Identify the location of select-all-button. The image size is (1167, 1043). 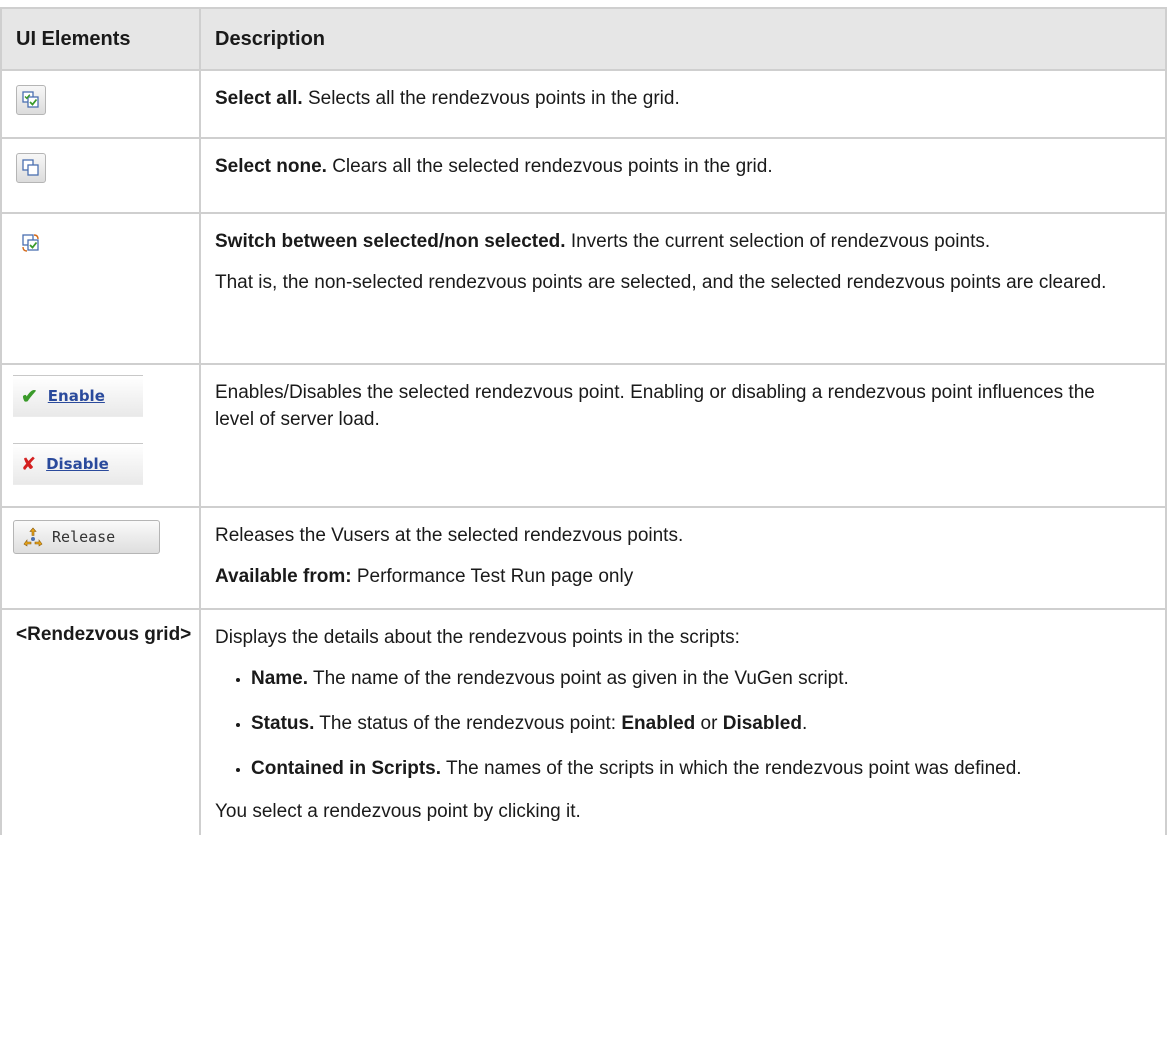
(31, 100).